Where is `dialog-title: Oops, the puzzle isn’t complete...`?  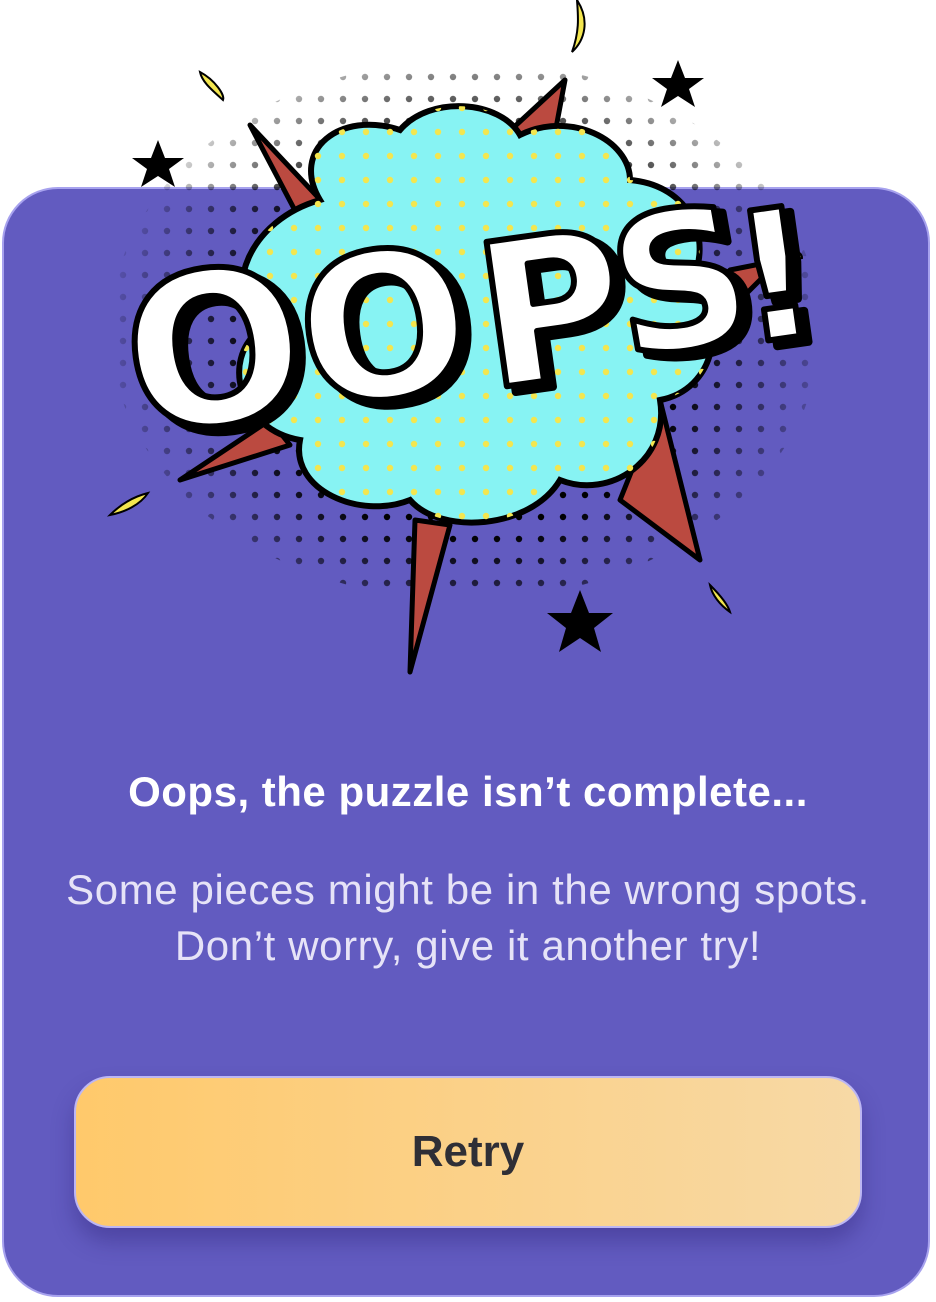 dialog-title: Oops, the puzzle isn’t complete... is located at coordinates (468, 791).